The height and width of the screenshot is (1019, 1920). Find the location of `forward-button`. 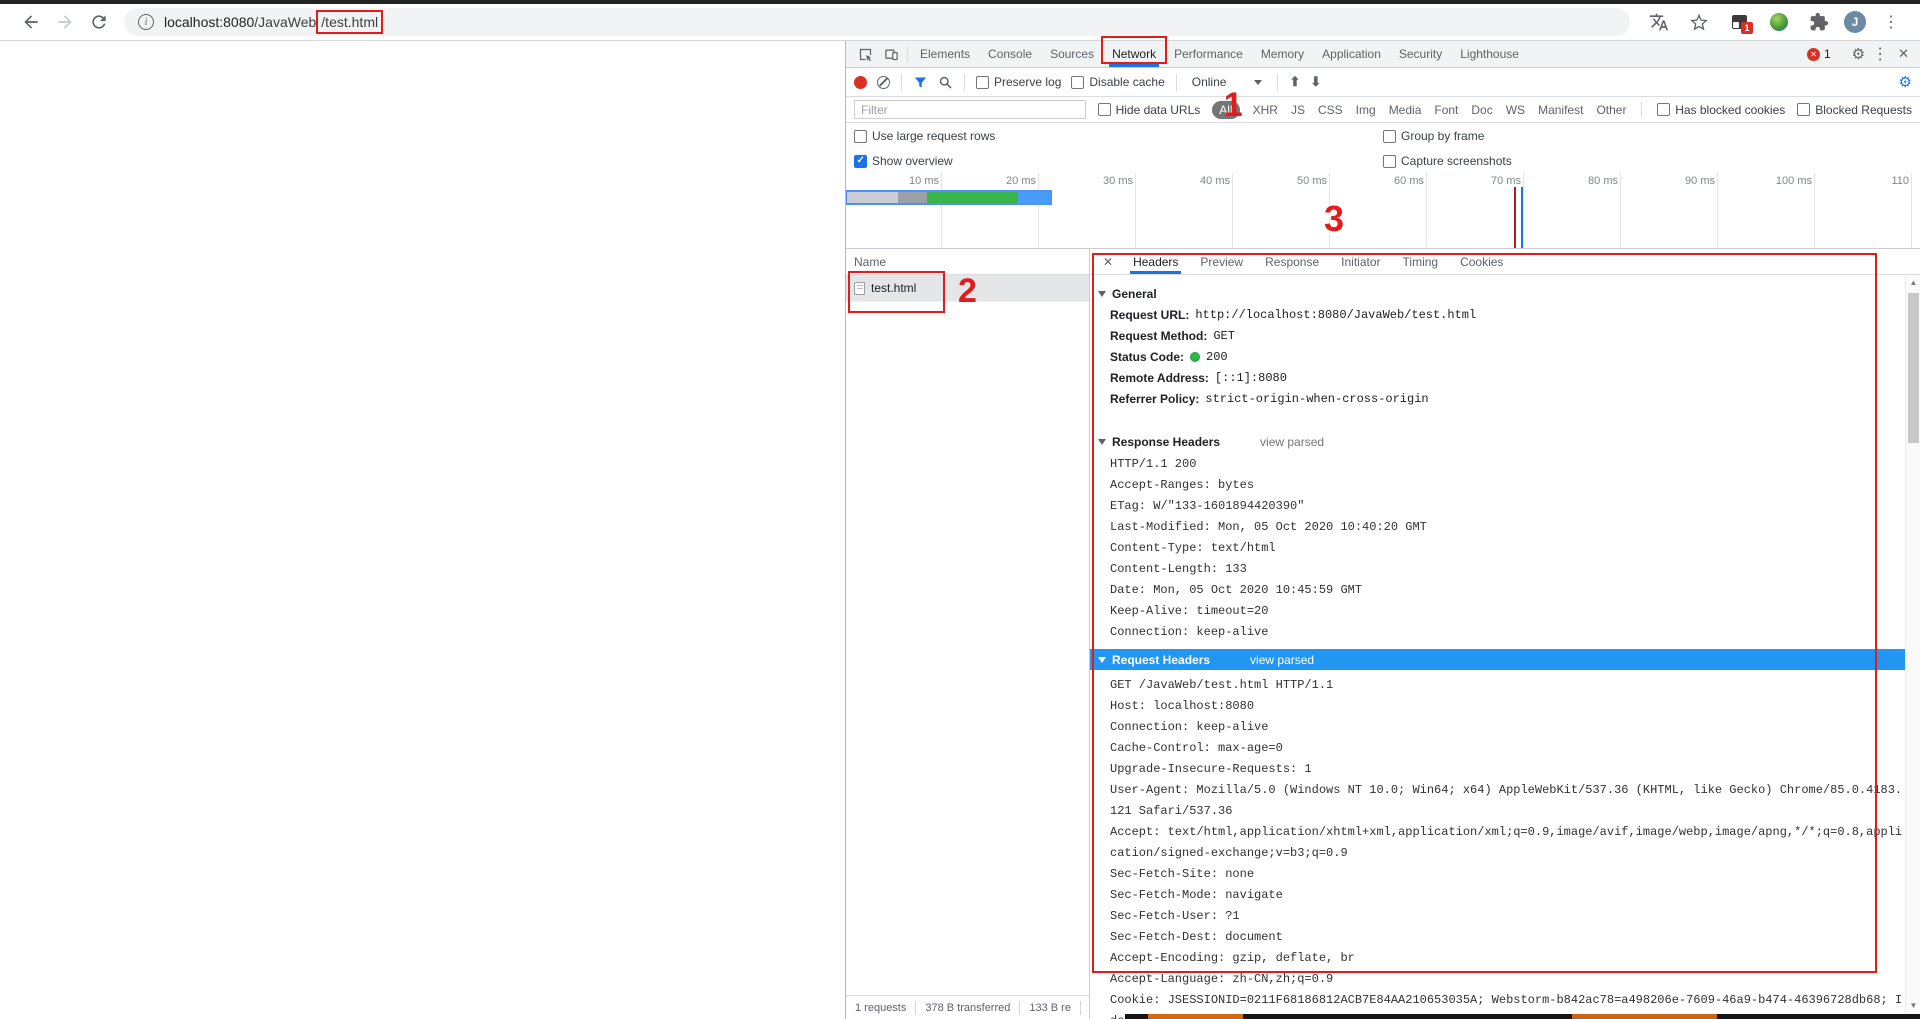

forward-button is located at coordinates (65, 22).